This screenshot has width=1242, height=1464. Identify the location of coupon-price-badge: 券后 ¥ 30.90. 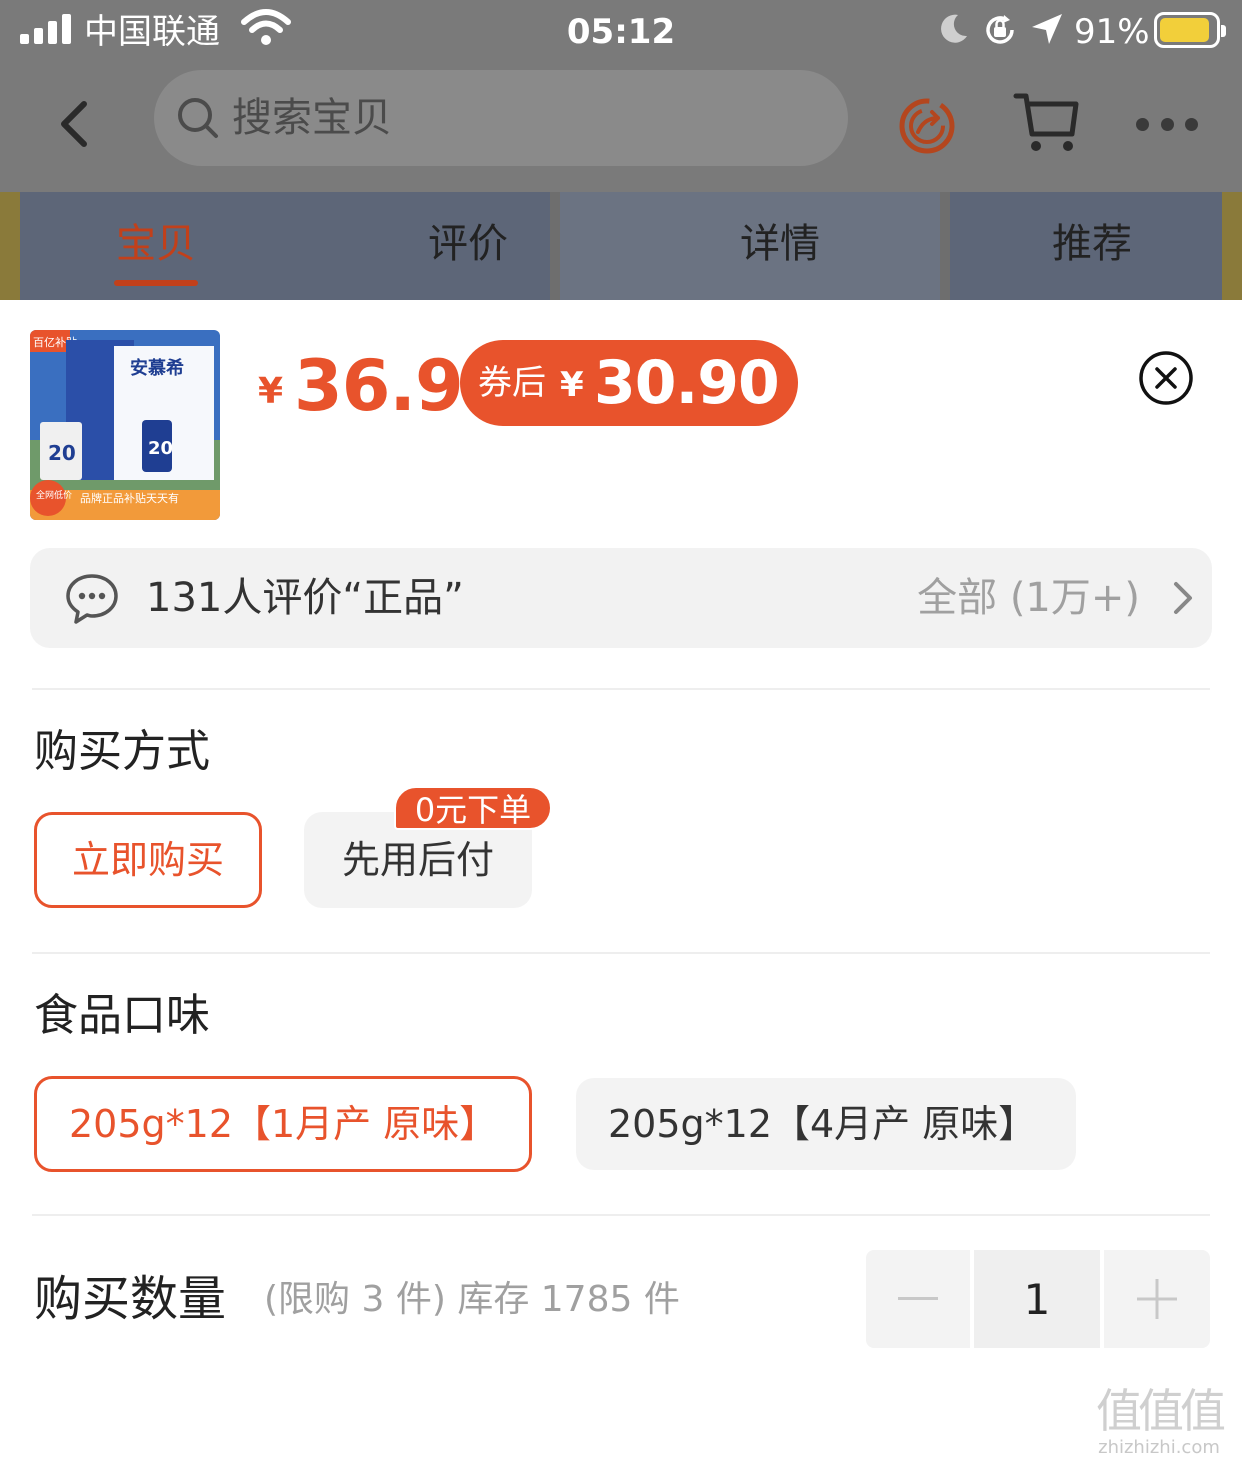
(629, 383).